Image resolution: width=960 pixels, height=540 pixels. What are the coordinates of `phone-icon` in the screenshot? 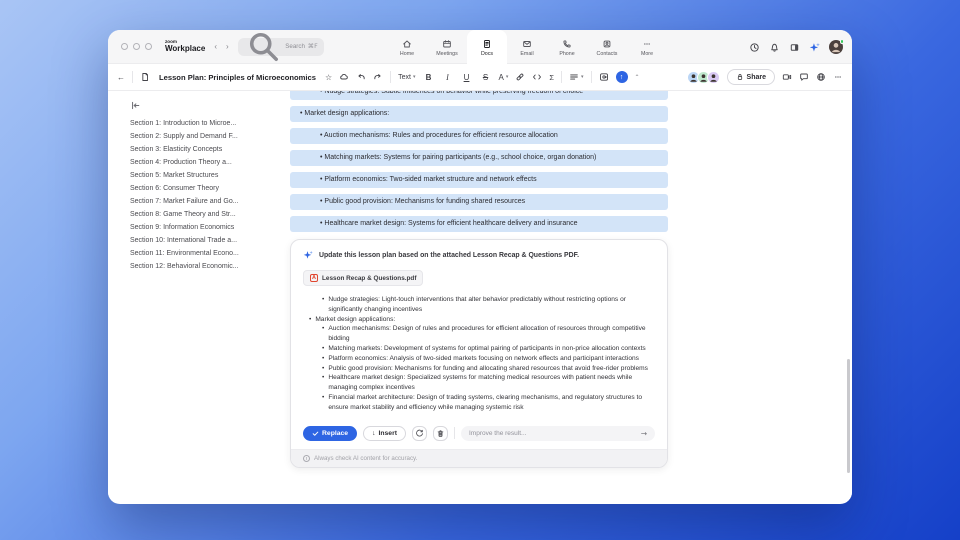 It's located at (567, 43).